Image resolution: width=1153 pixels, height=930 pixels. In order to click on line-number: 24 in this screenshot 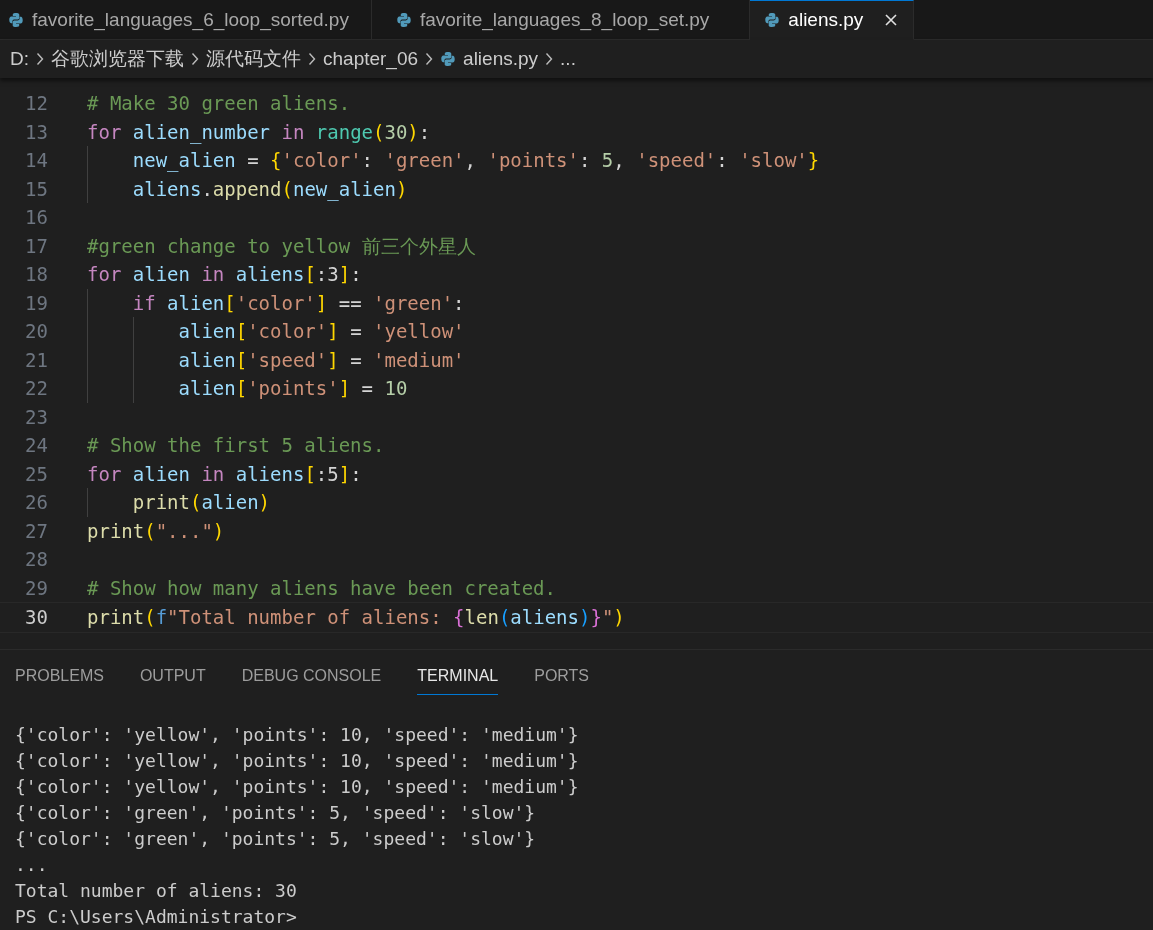, I will do `click(36, 445)`.